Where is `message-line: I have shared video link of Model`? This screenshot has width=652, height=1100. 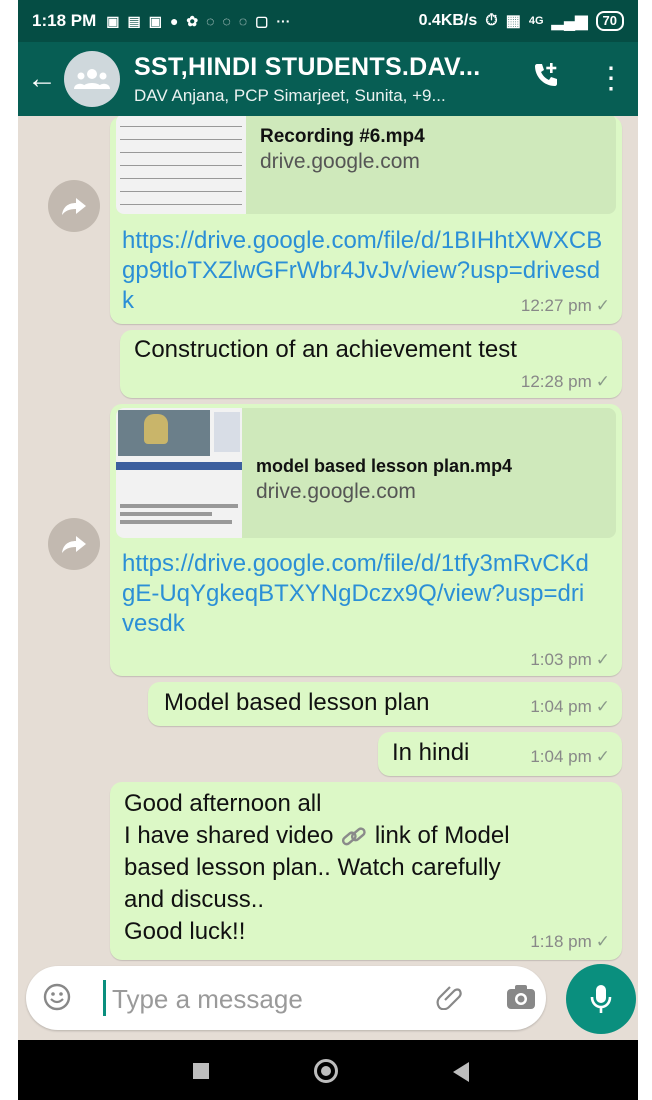 message-line: I have shared video link of Model is located at coordinates (317, 835).